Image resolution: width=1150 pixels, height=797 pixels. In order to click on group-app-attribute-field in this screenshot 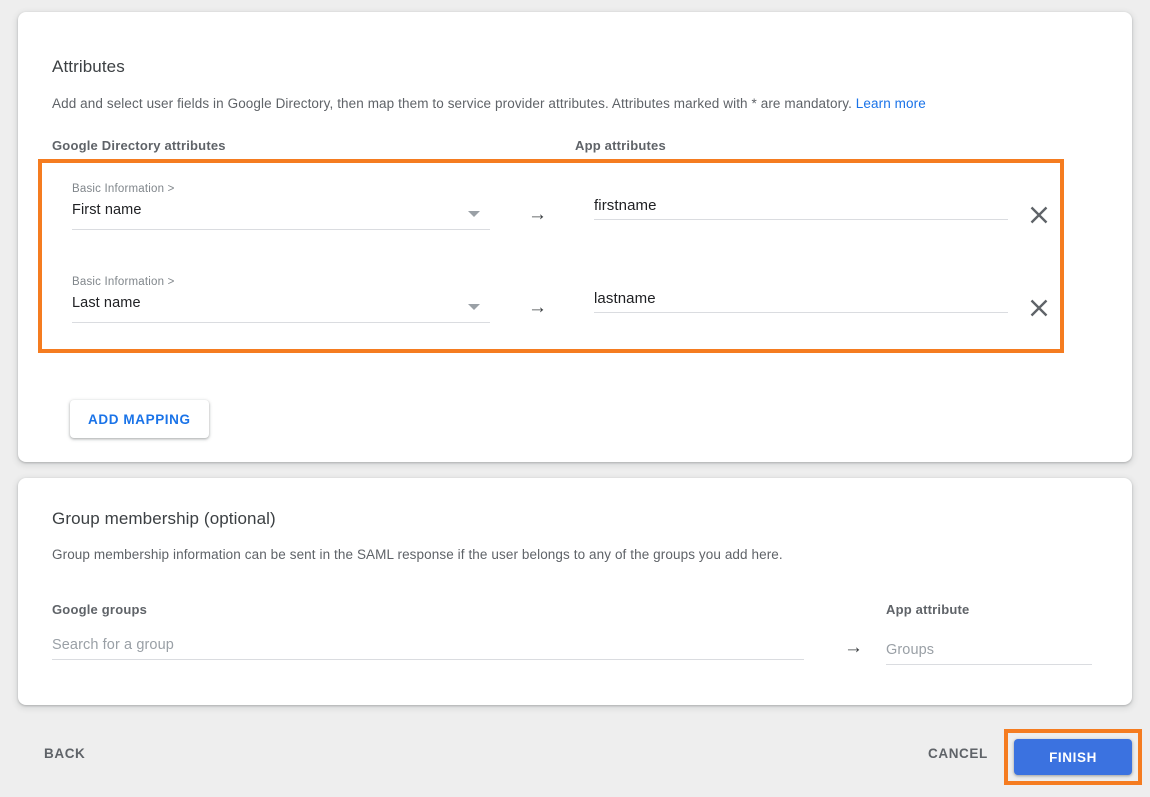, I will do `click(989, 653)`.